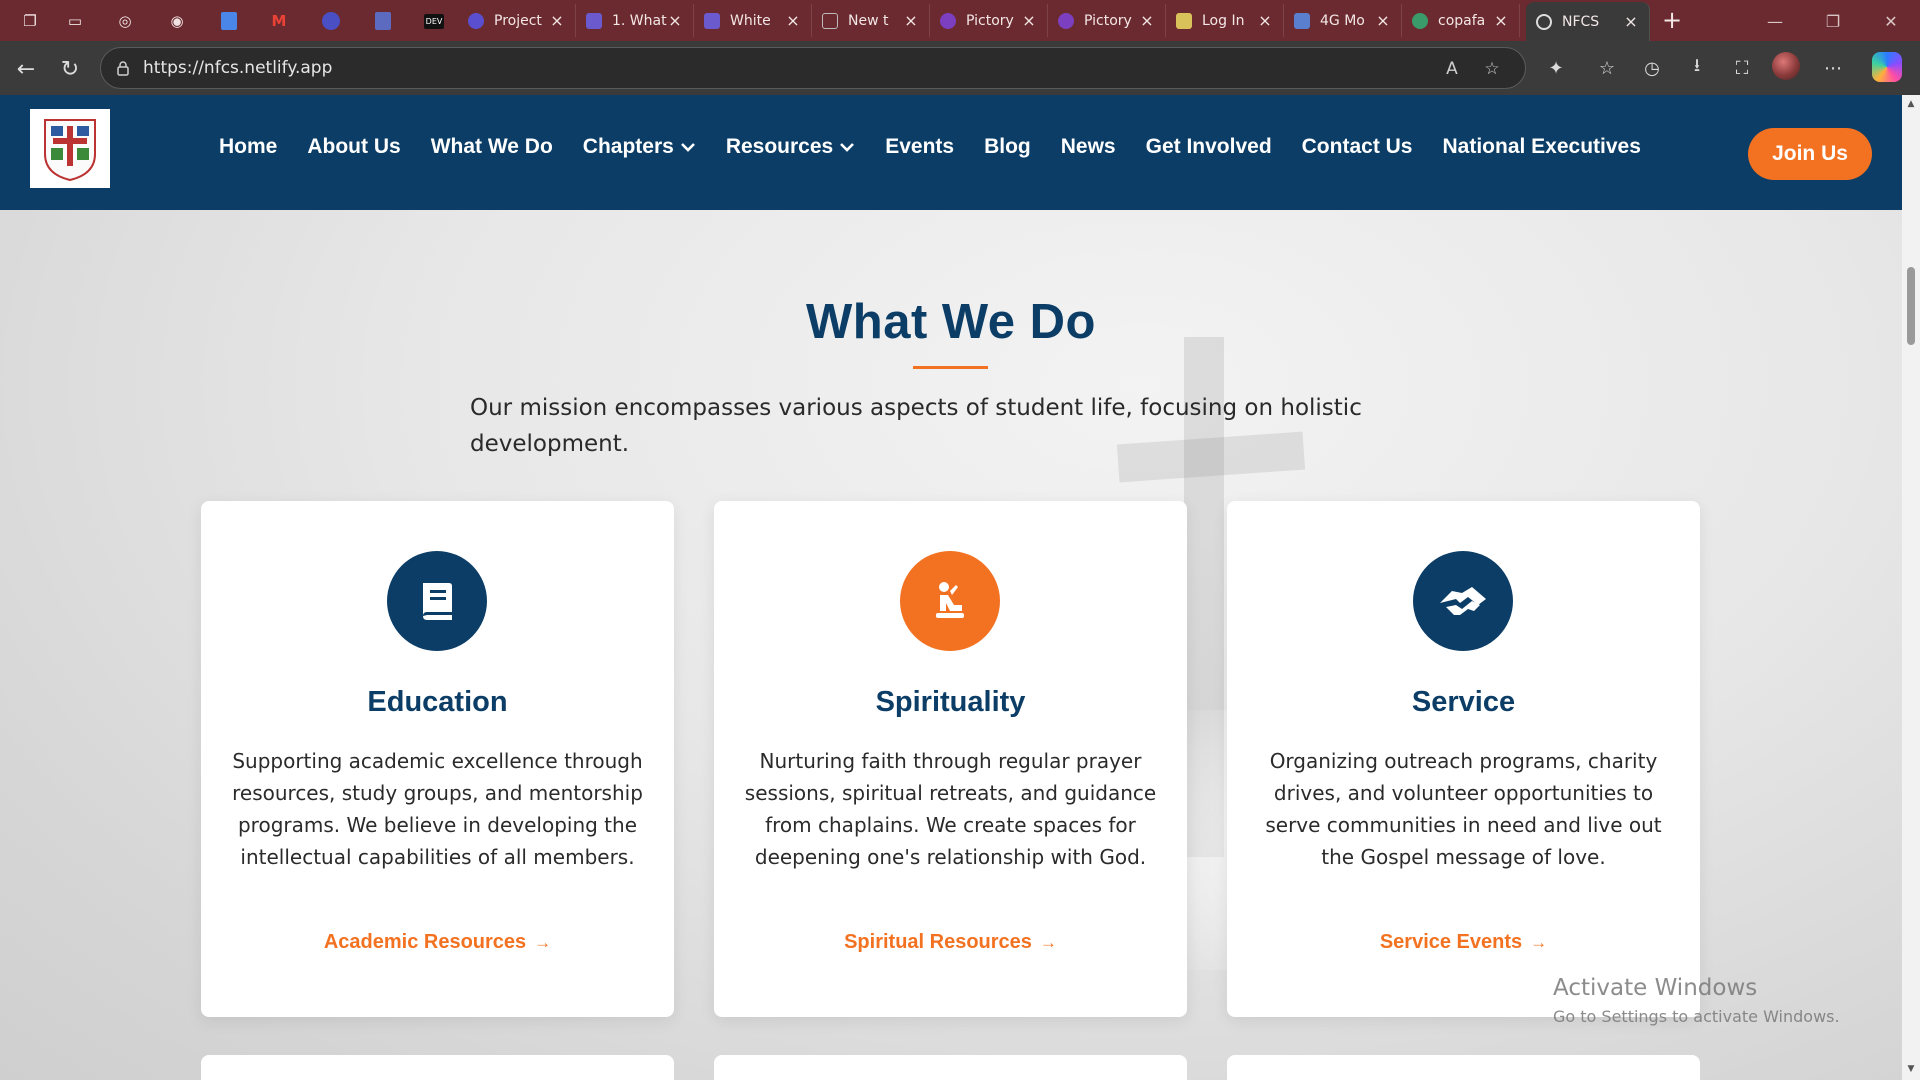 The width and height of the screenshot is (1920, 1080). What do you see at coordinates (1088, 147) in the screenshot?
I see `nav-news: News` at bounding box center [1088, 147].